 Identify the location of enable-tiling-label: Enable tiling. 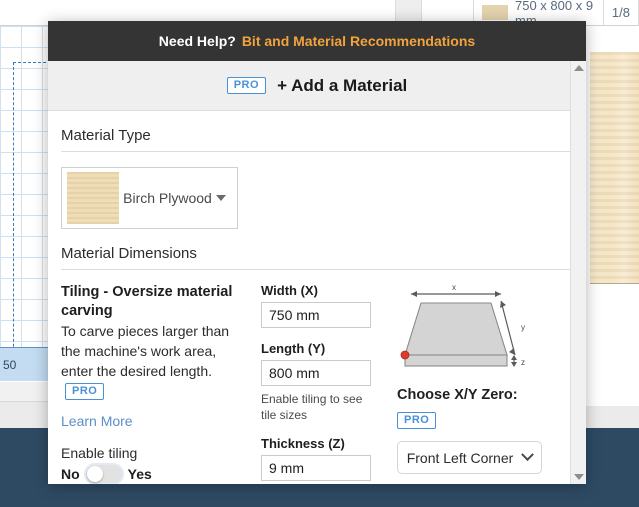
(99, 452).